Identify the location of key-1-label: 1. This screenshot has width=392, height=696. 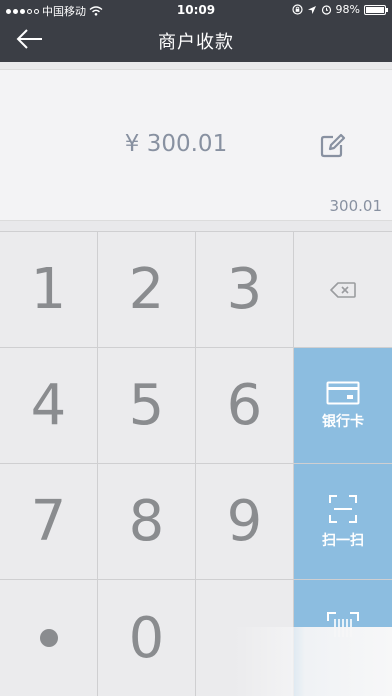
(48, 289).